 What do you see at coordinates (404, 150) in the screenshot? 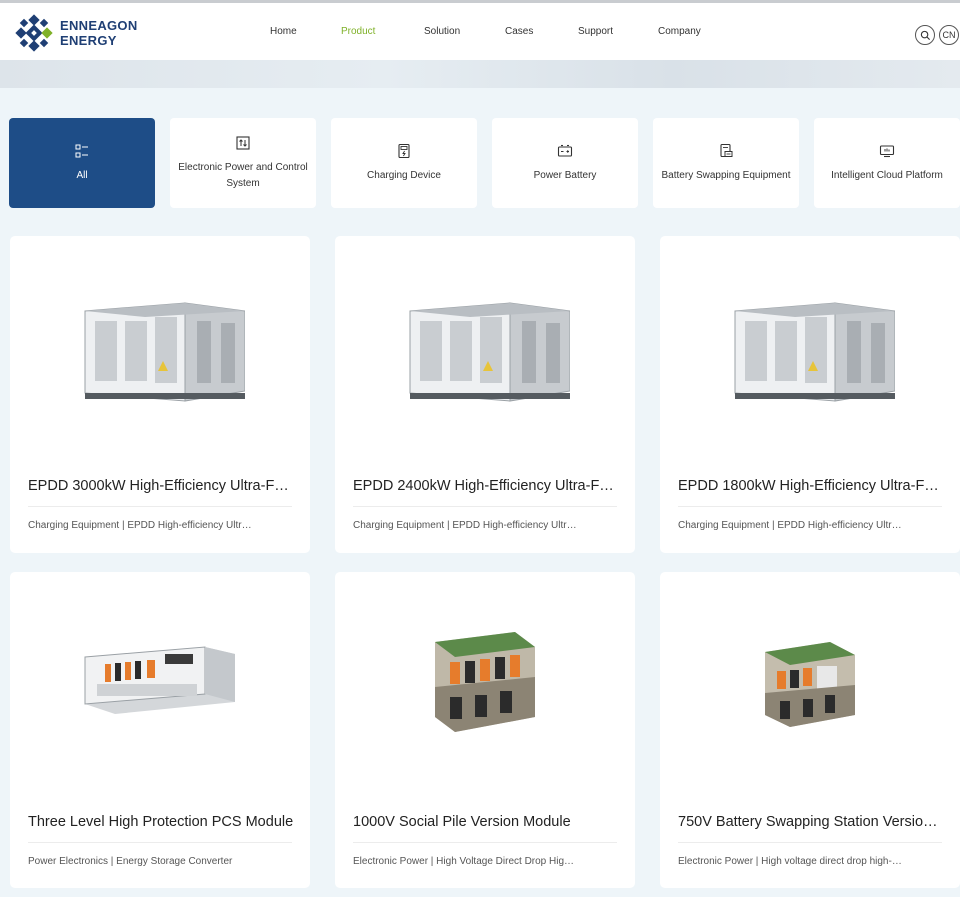
I see `charging-device-icon` at bounding box center [404, 150].